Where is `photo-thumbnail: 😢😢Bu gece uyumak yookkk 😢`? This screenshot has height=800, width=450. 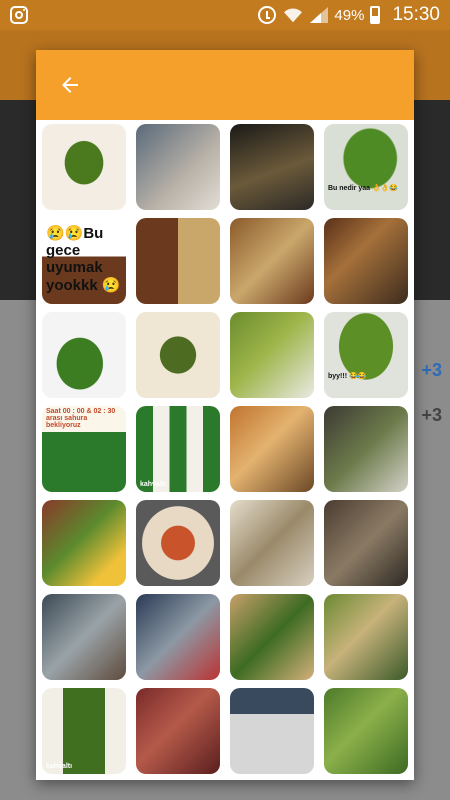 photo-thumbnail: 😢😢Bu gece uyumak yookkk 😢 is located at coordinates (84, 261).